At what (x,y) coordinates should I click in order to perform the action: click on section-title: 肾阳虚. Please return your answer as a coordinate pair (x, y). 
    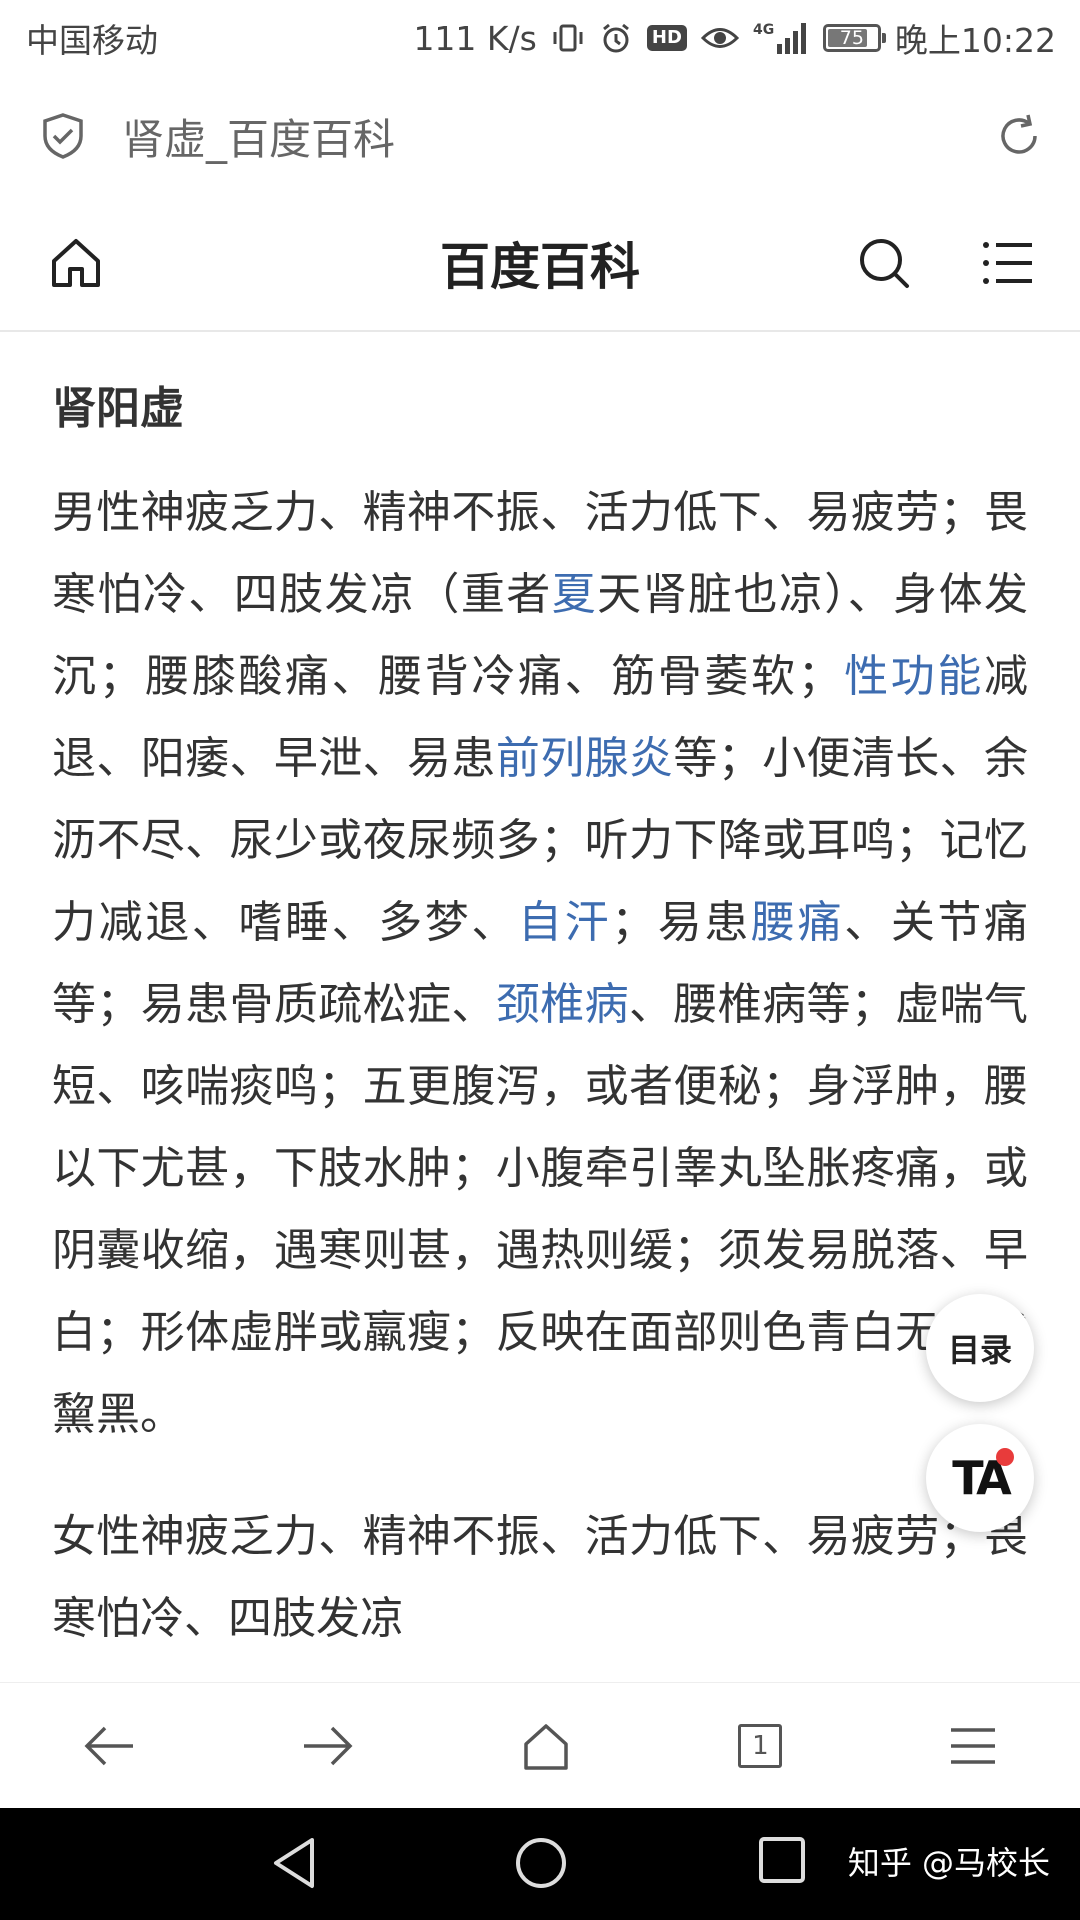
    Looking at the image, I should click on (118, 408).